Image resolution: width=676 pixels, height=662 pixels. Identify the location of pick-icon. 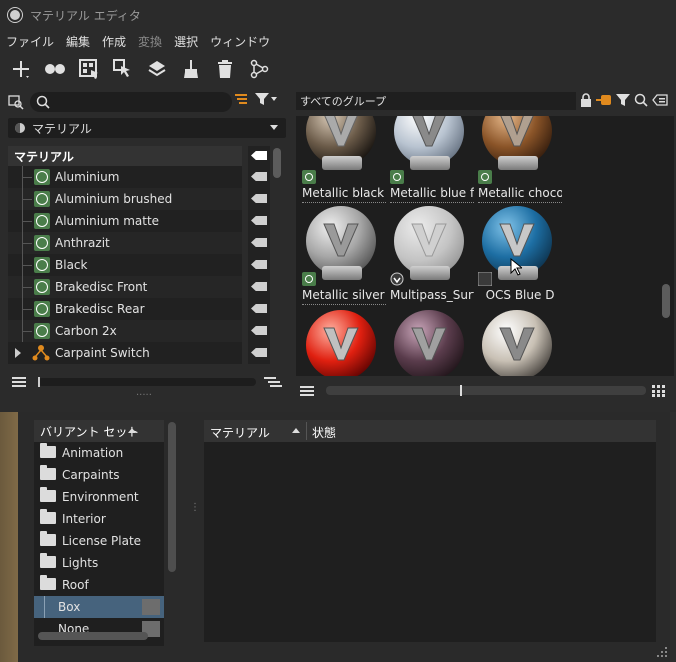
(121, 68).